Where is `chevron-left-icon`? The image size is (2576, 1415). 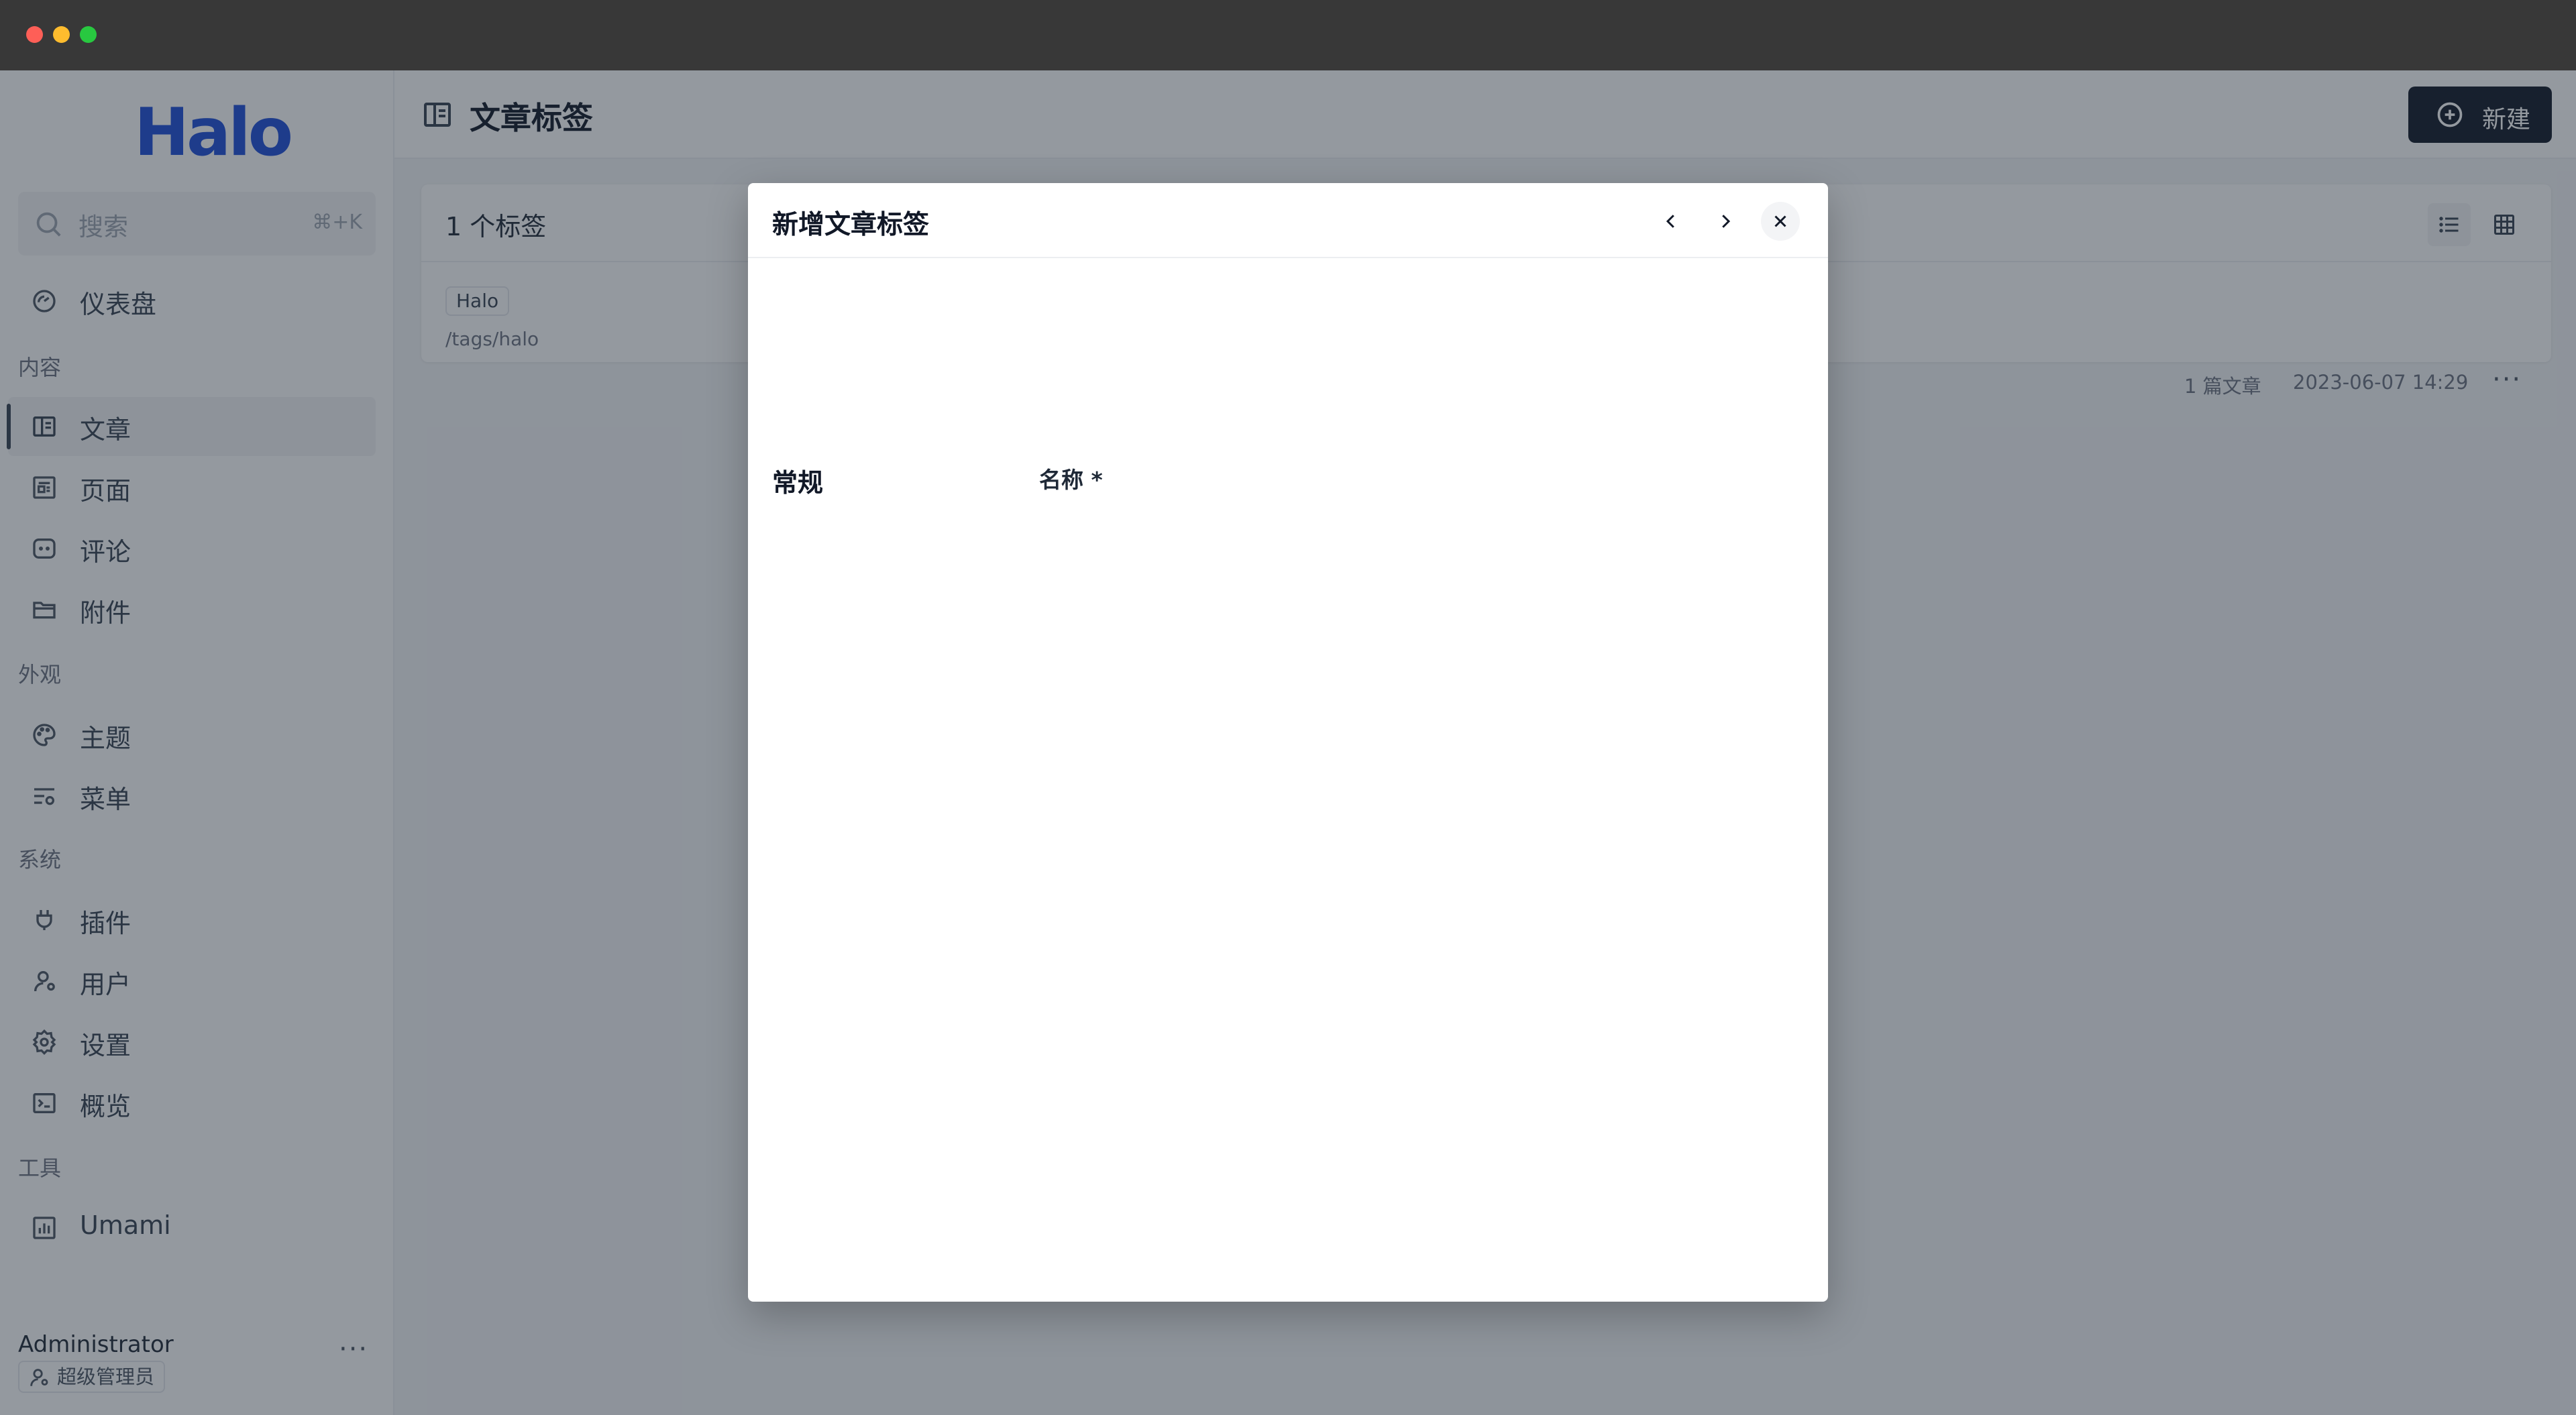 chevron-left-icon is located at coordinates (1670, 221).